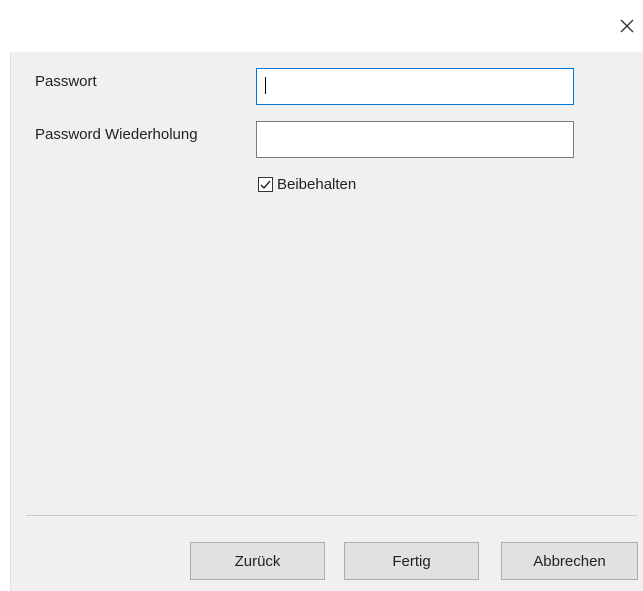  What do you see at coordinates (257, 561) in the screenshot?
I see `back-button: Zurück` at bounding box center [257, 561].